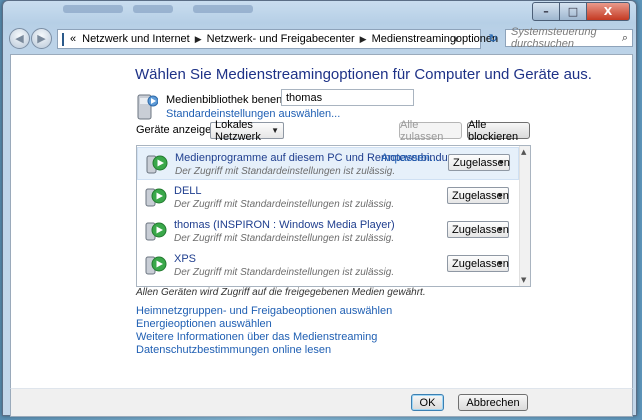  I want to click on minimize-button: –, so click(546, 11).